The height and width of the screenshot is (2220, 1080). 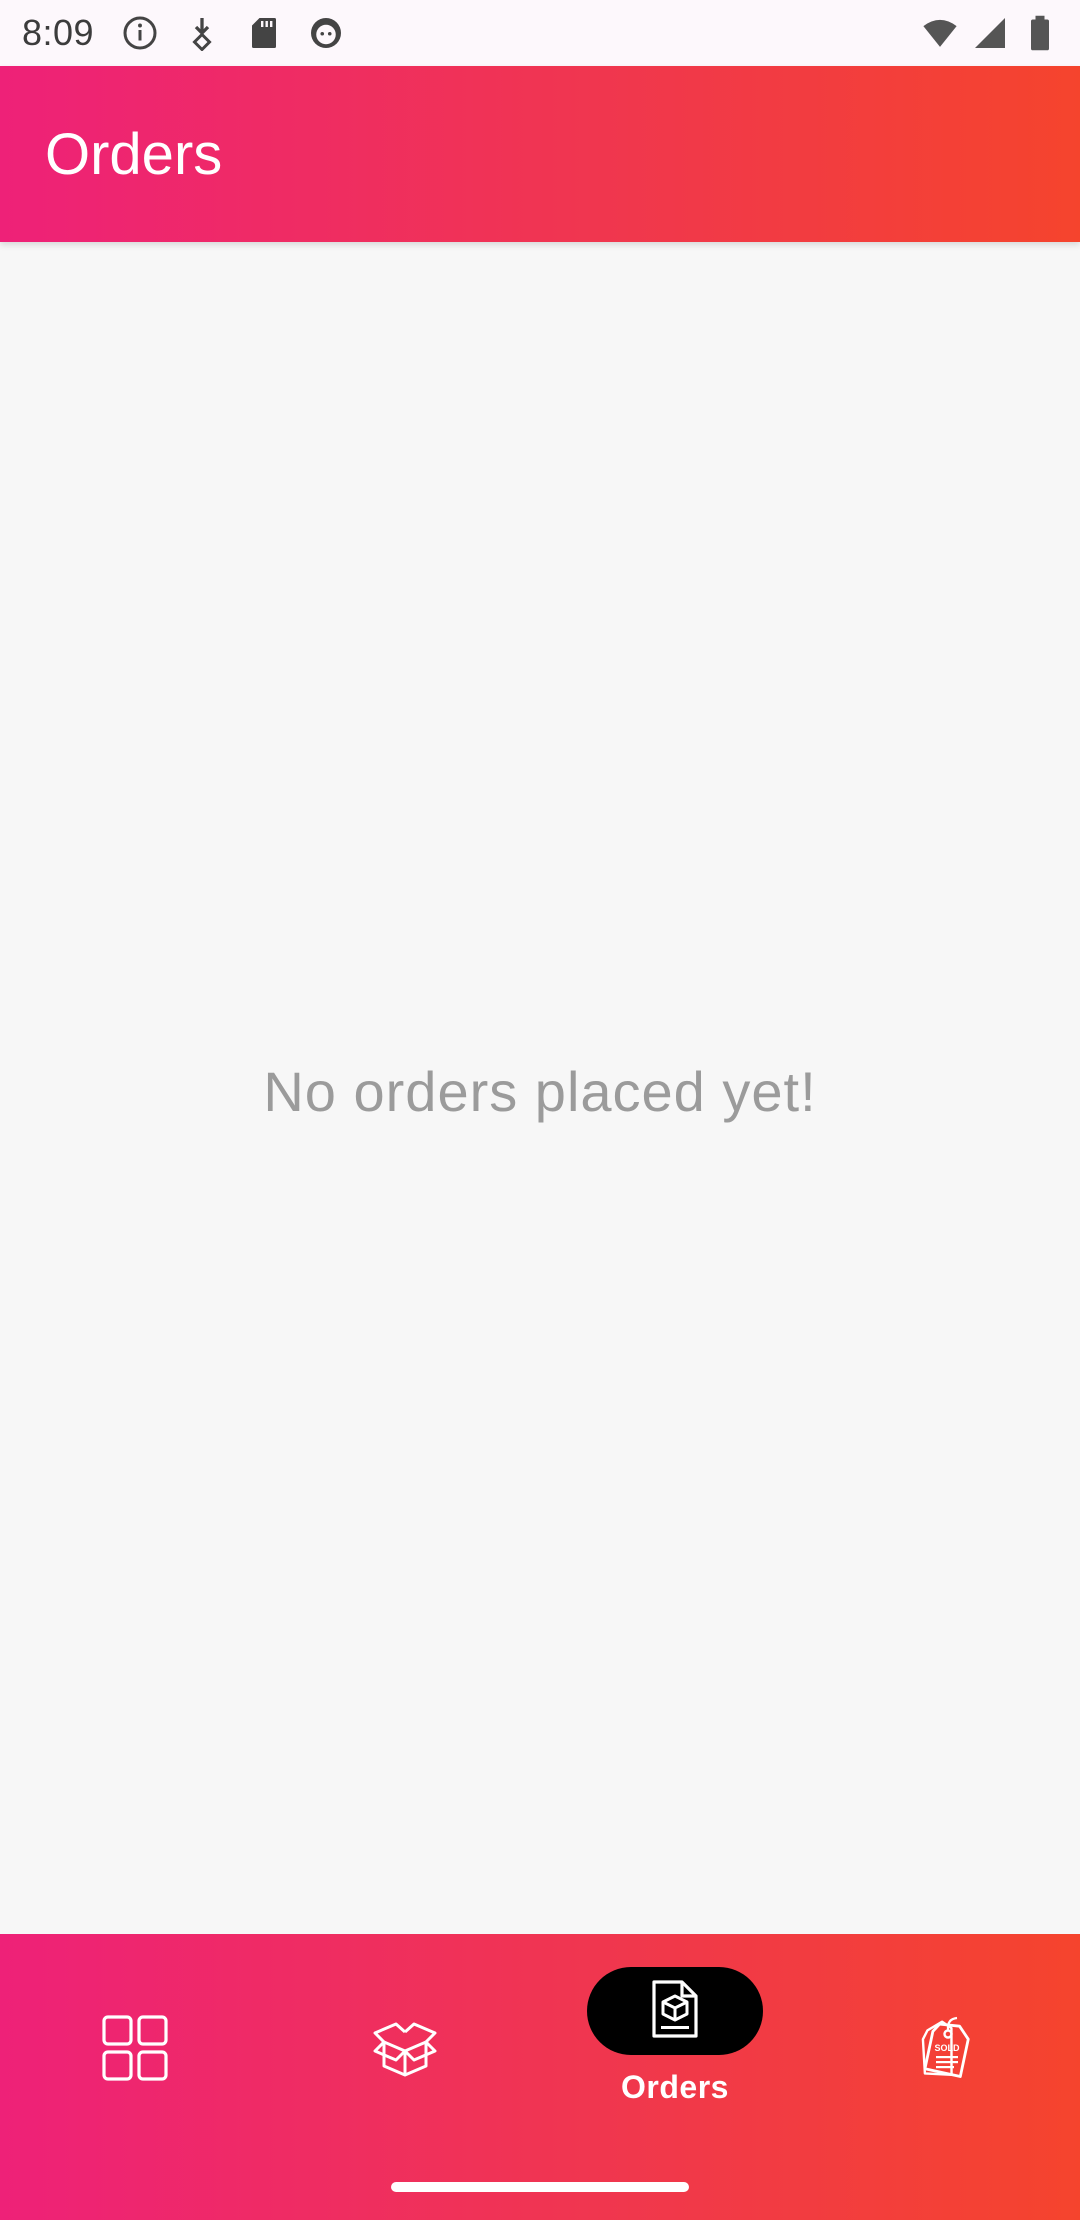 I want to click on orders-document-icon, so click(x=675, y=2011).